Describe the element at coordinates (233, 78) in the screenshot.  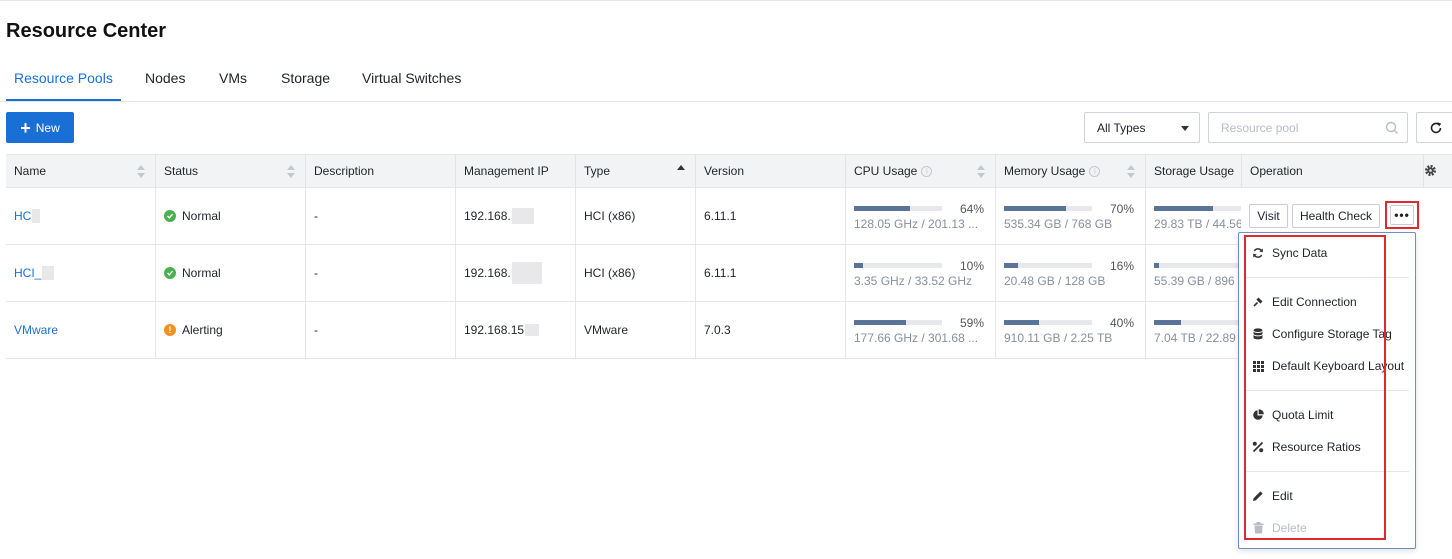
I see `tab-vms: VMs` at that location.